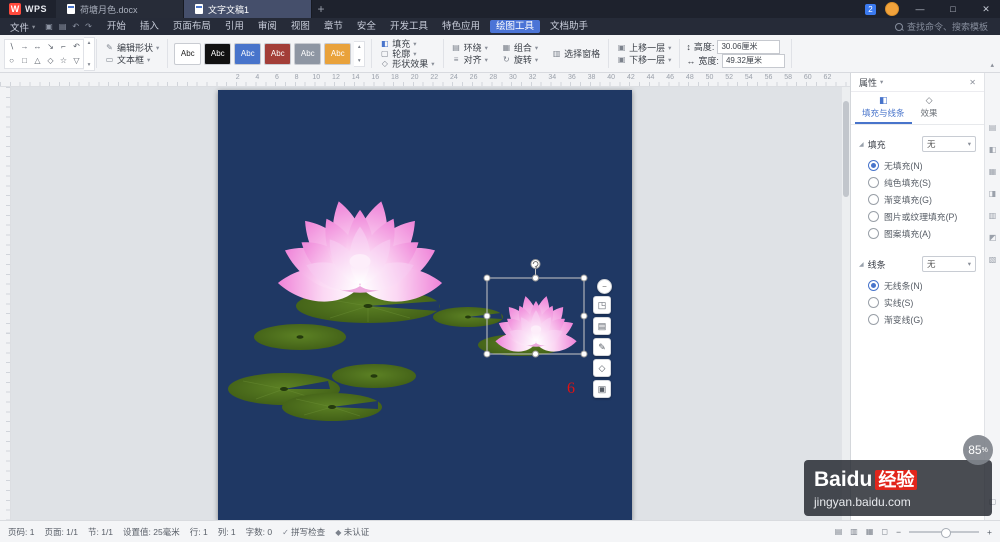 The width and height of the screenshot is (1000, 542). What do you see at coordinates (50, 61) in the screenshot?
I see `shape-diamond-icon: ◇` at bounding box center [50, 61].